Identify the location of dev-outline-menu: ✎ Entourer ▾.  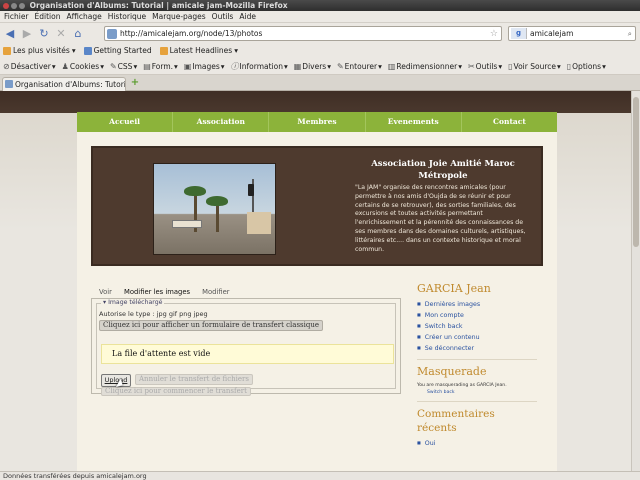
(359, 66).